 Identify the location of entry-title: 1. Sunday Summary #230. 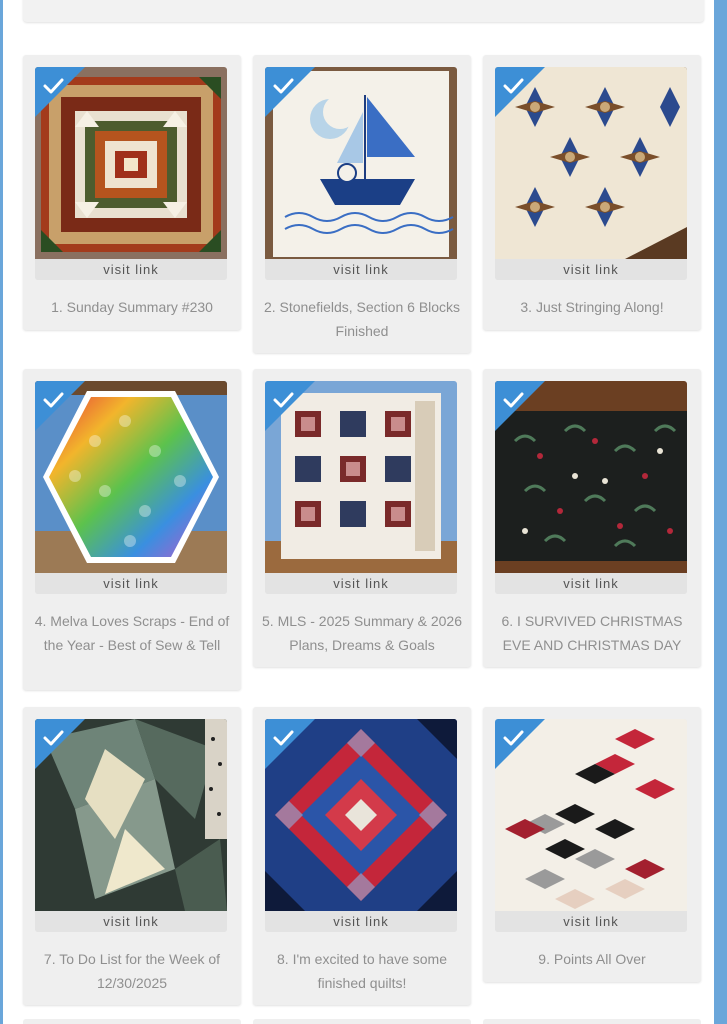
(132, 308).